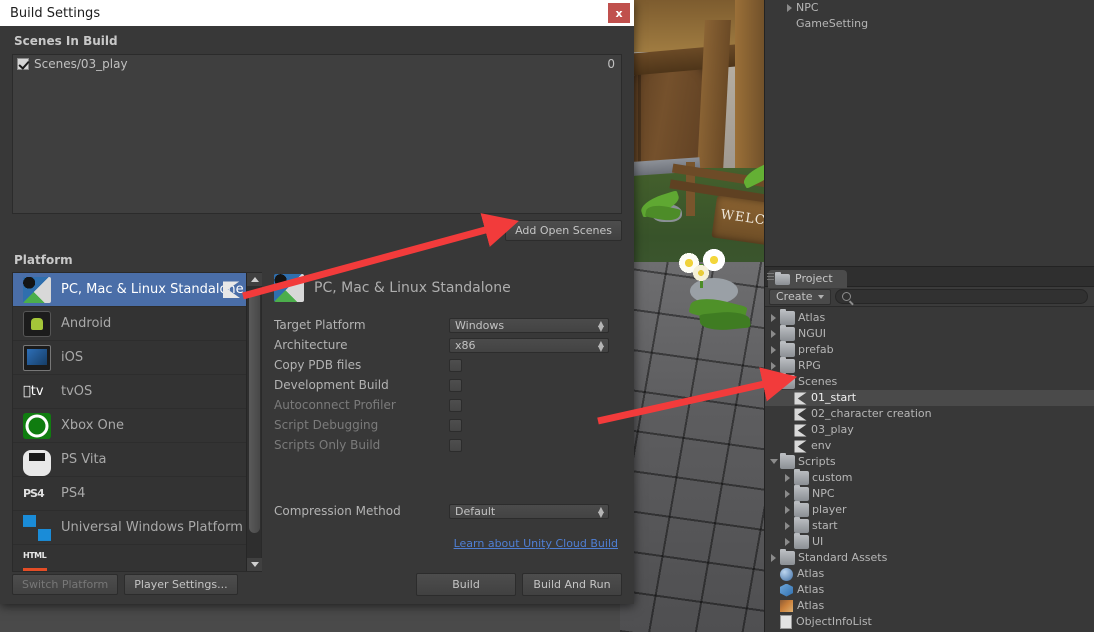 The width and height of the screenshot is (1094, 632). What do you see at coordinates (37, 425) in the screenshot?
I see `xbox-icon` at bounding box center [37, 425].